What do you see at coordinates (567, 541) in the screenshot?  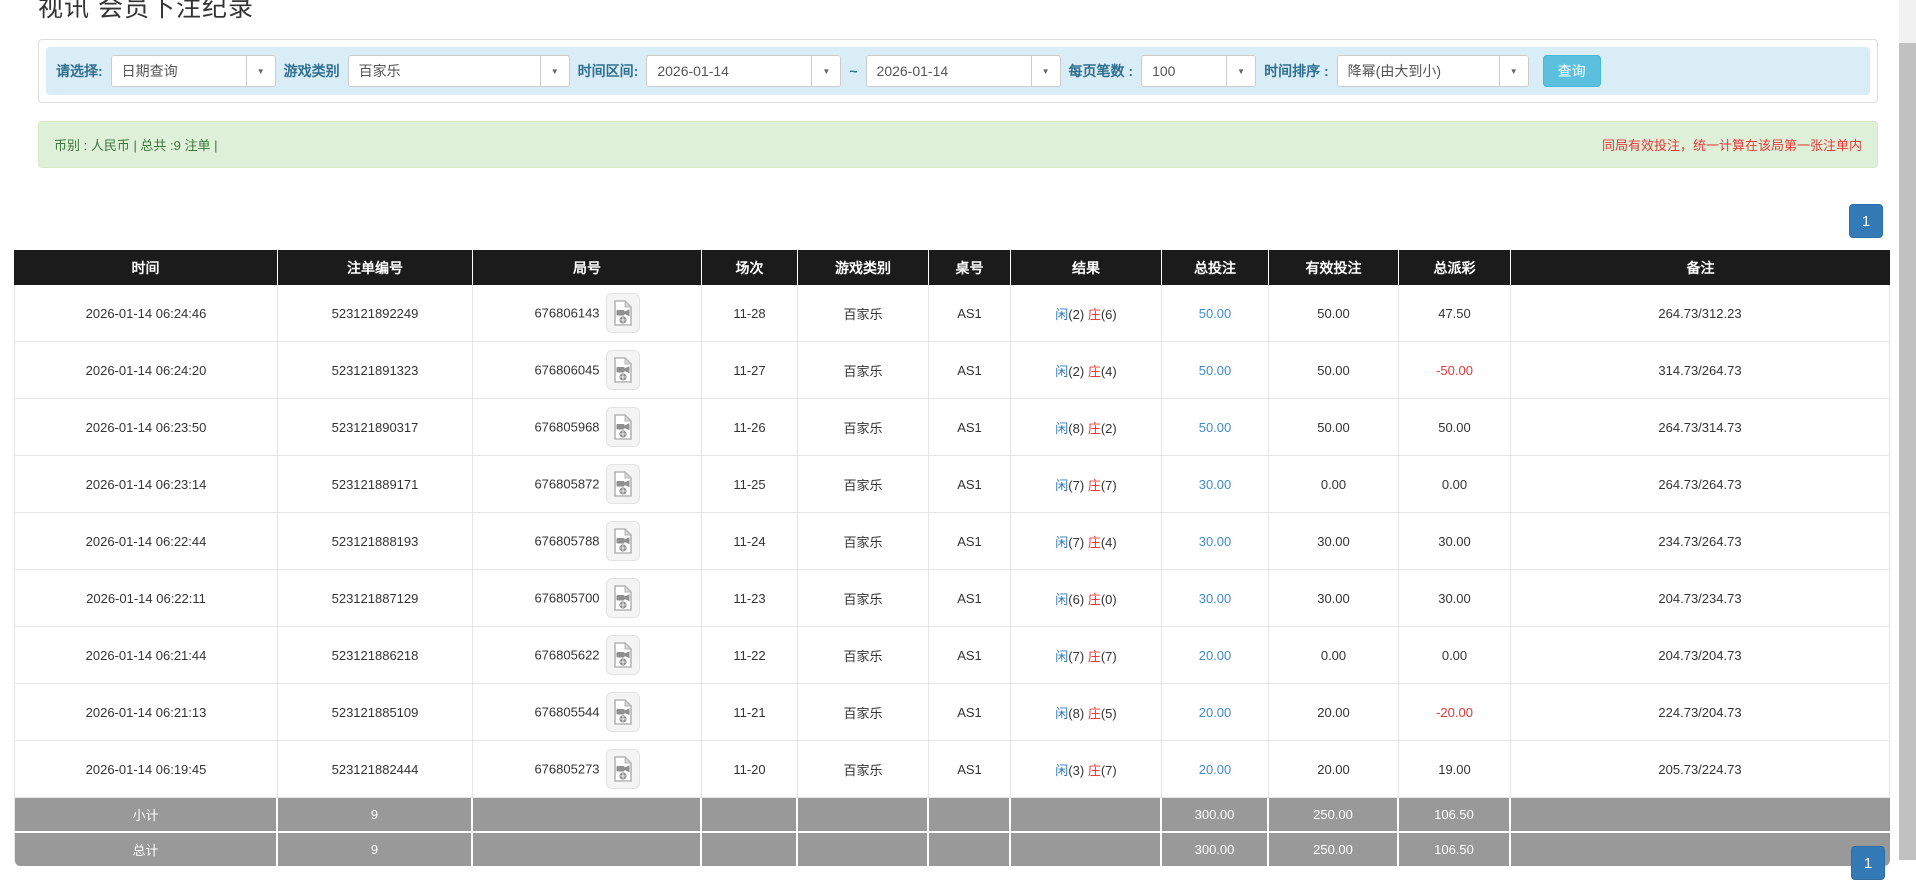 I see `round-number: 676805788` at bounding box center [567, 541].